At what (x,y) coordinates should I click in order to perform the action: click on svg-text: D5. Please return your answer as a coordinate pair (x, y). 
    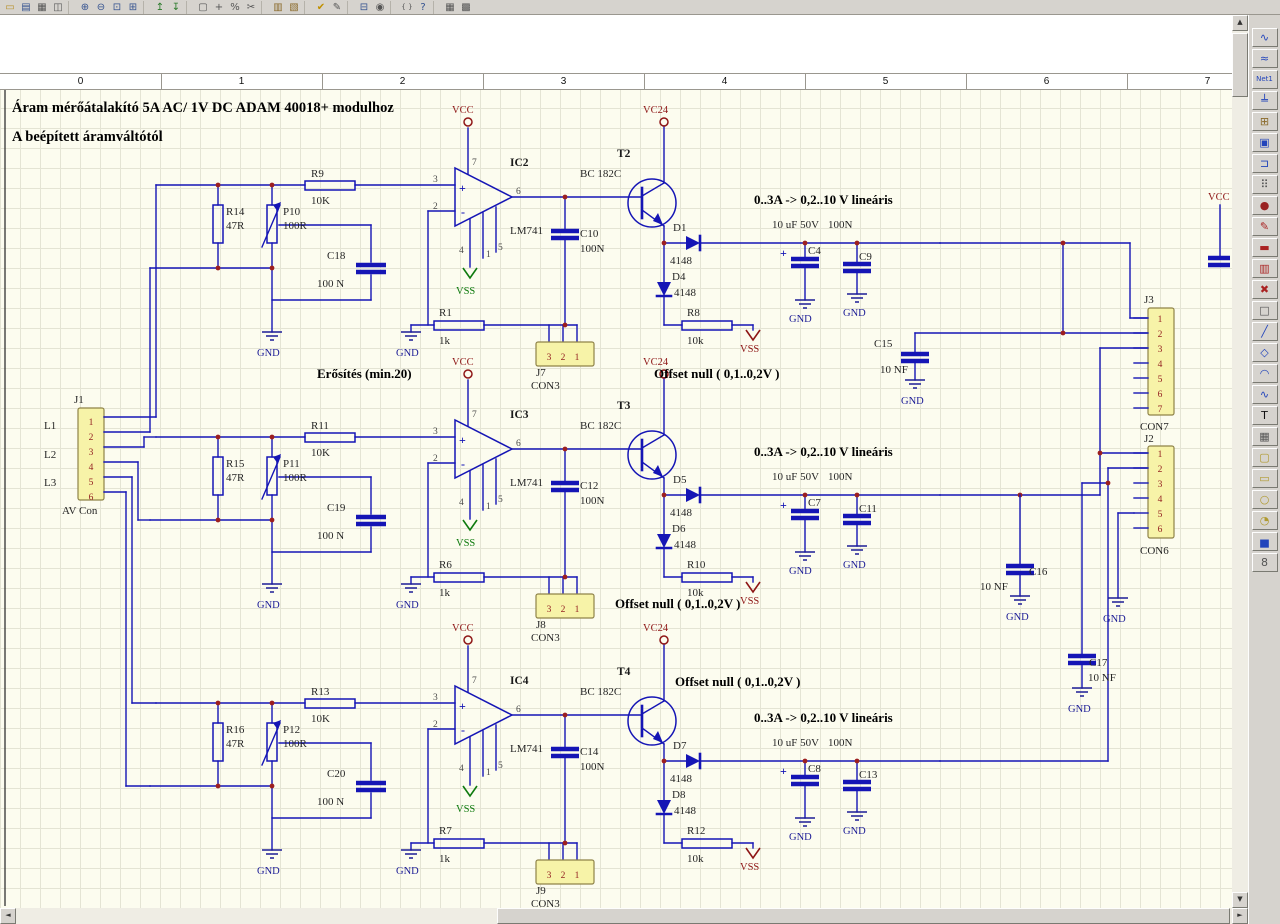
    Looking at the image, I should click on (680, 480).